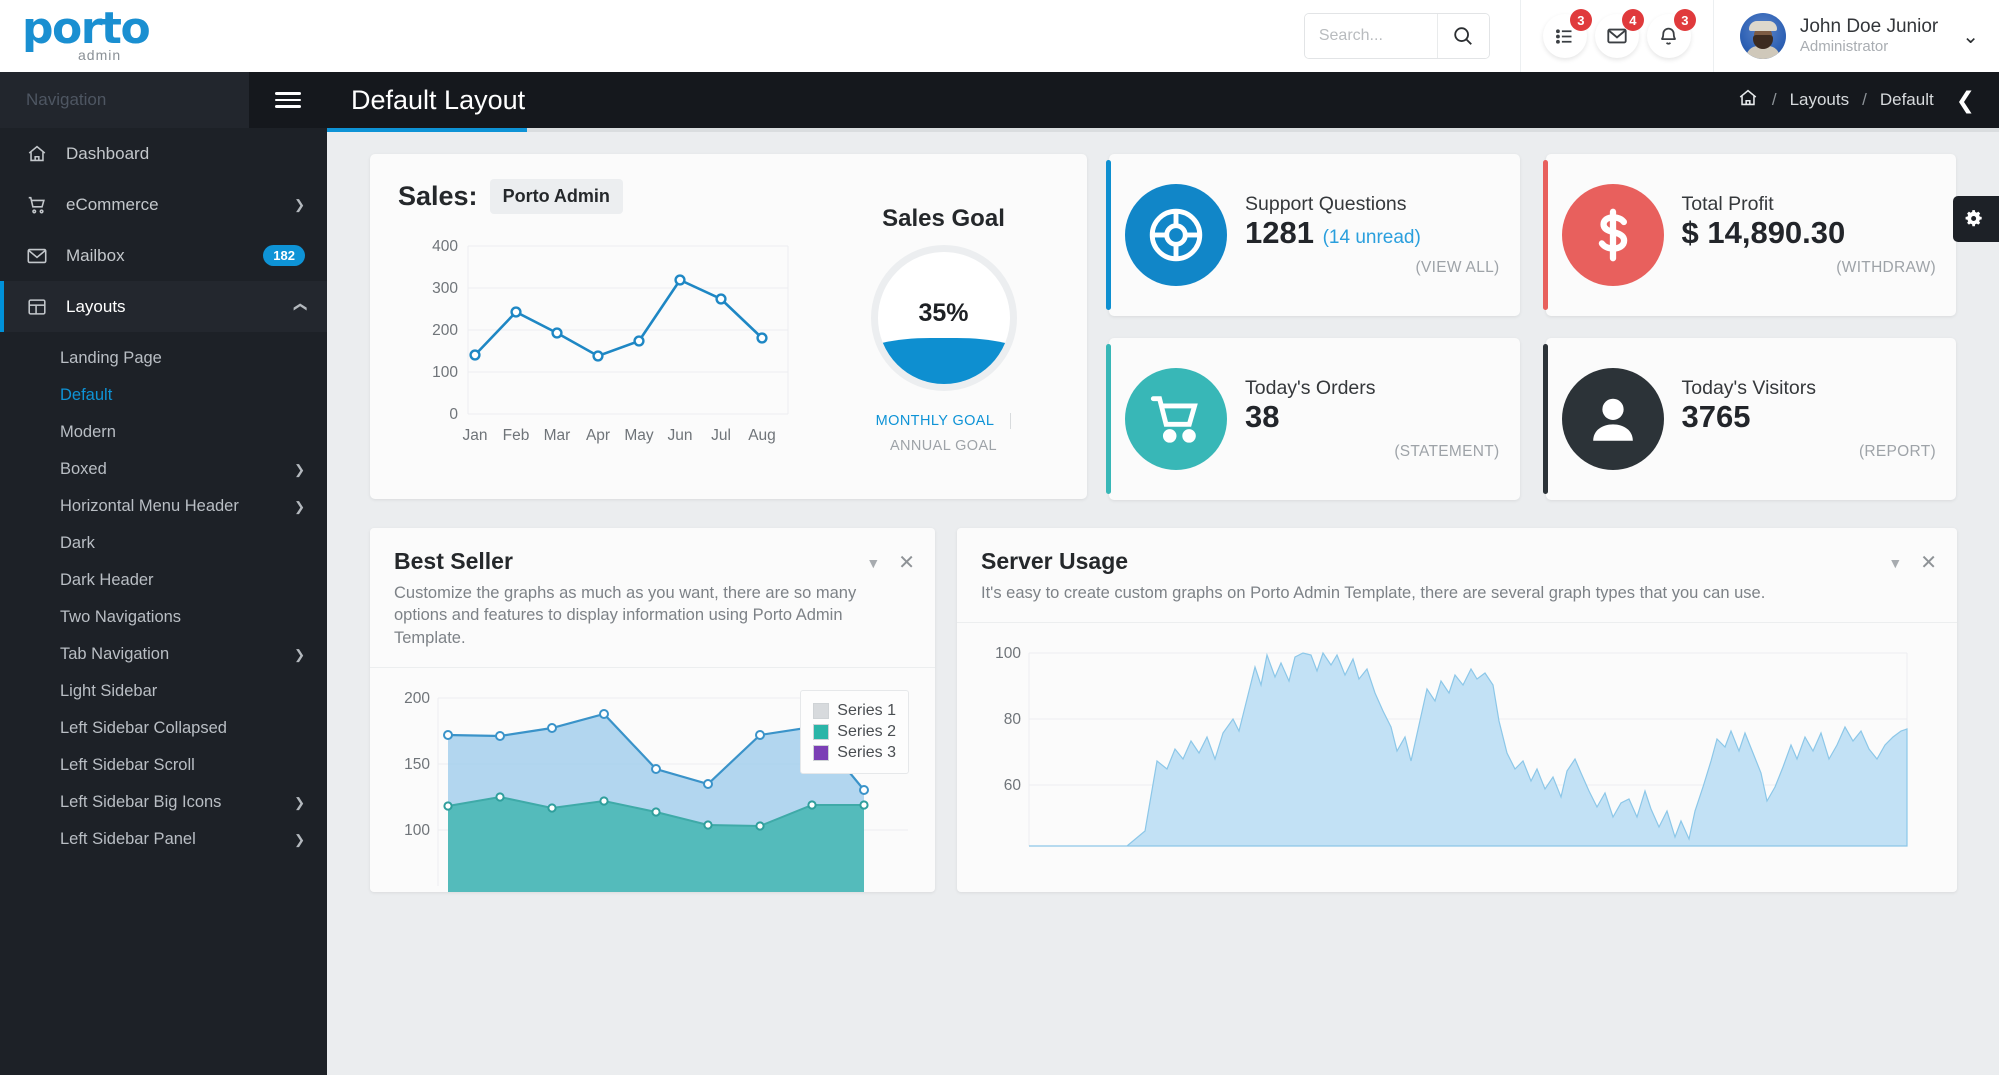 Image resolution: width=1999 pixels, height=1075 pixels. What do you see at coordinates (163, 204) in the screenshot?
I see `sidebar-item-ecommerce: eCommerce ❯` at bounding box center [163, 204].